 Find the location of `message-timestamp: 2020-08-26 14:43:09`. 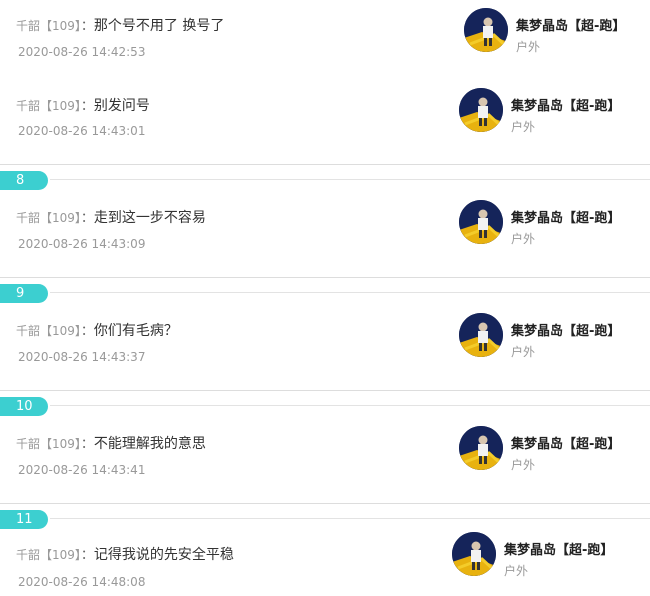

message-timestamp: 2020-08-26 14:43:09 is located at coordinates (82, 244).